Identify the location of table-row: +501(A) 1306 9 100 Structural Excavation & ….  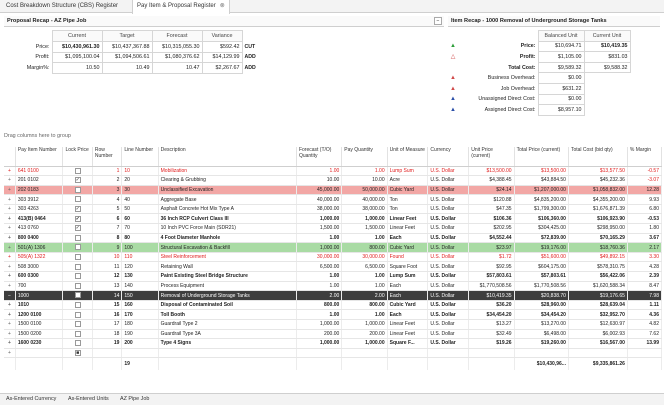
(333, 247).